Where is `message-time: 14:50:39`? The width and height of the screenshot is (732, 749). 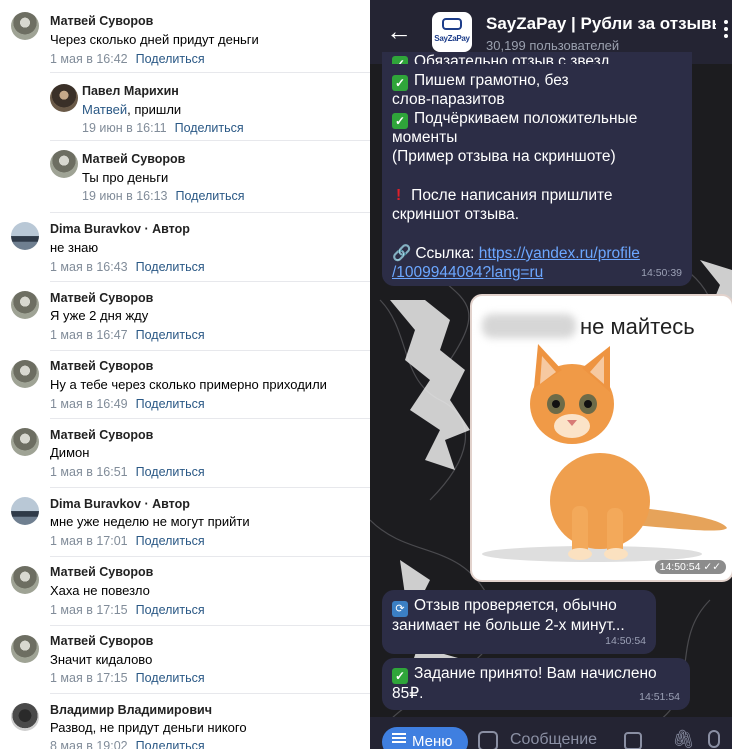
message-time: 14:50:39 is located at coordinates (661, 272).